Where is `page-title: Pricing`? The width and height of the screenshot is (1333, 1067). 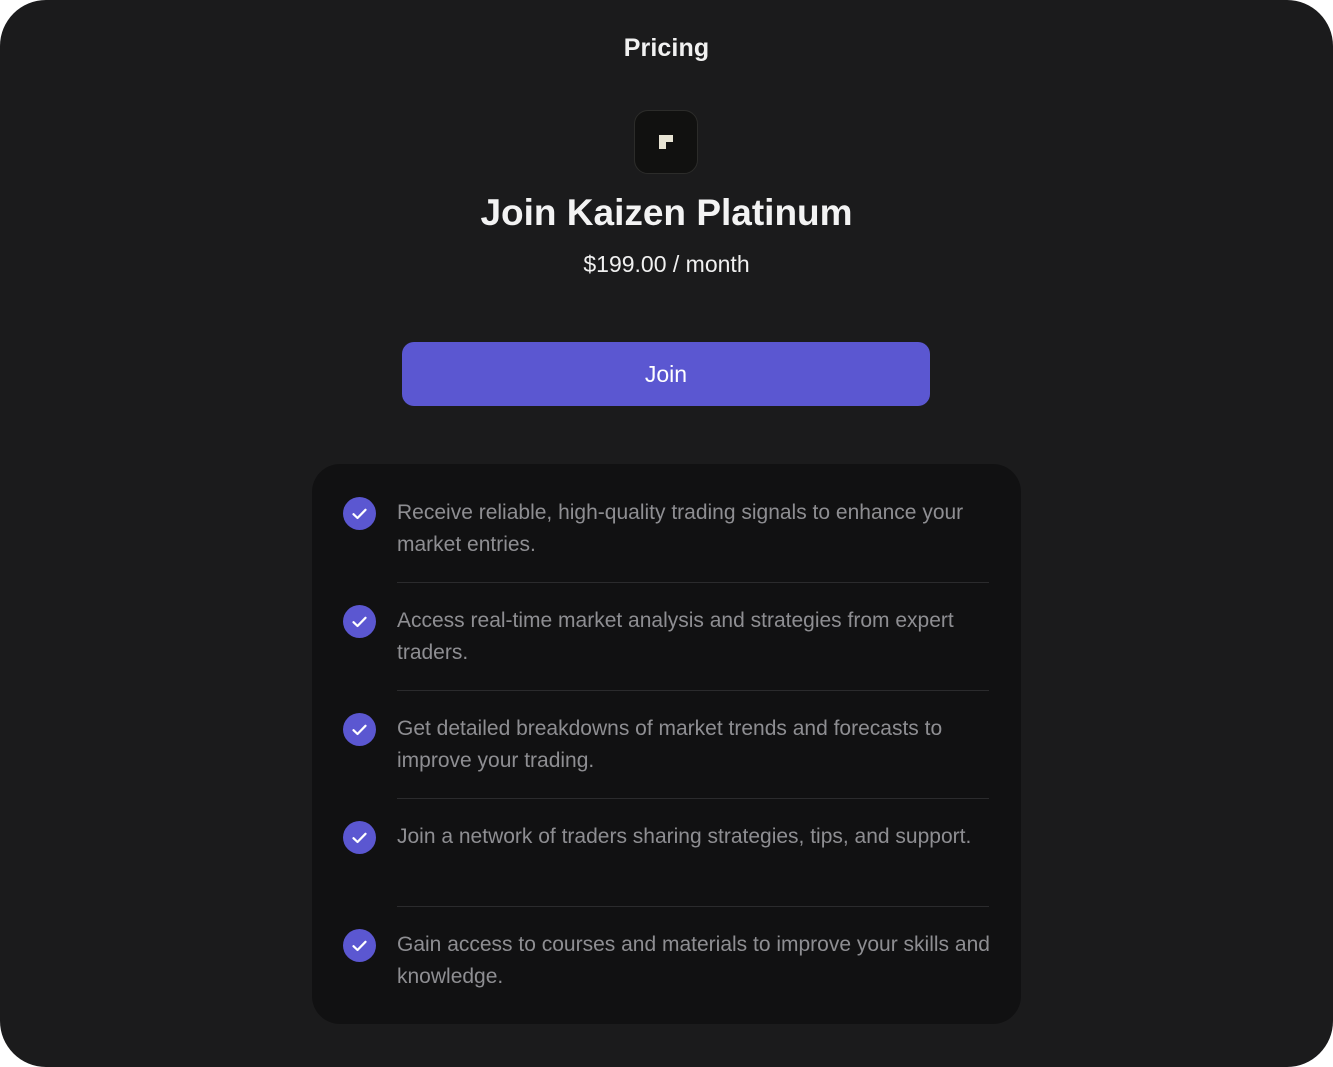
page-title: Pricing is located at coordinates (666, 48).